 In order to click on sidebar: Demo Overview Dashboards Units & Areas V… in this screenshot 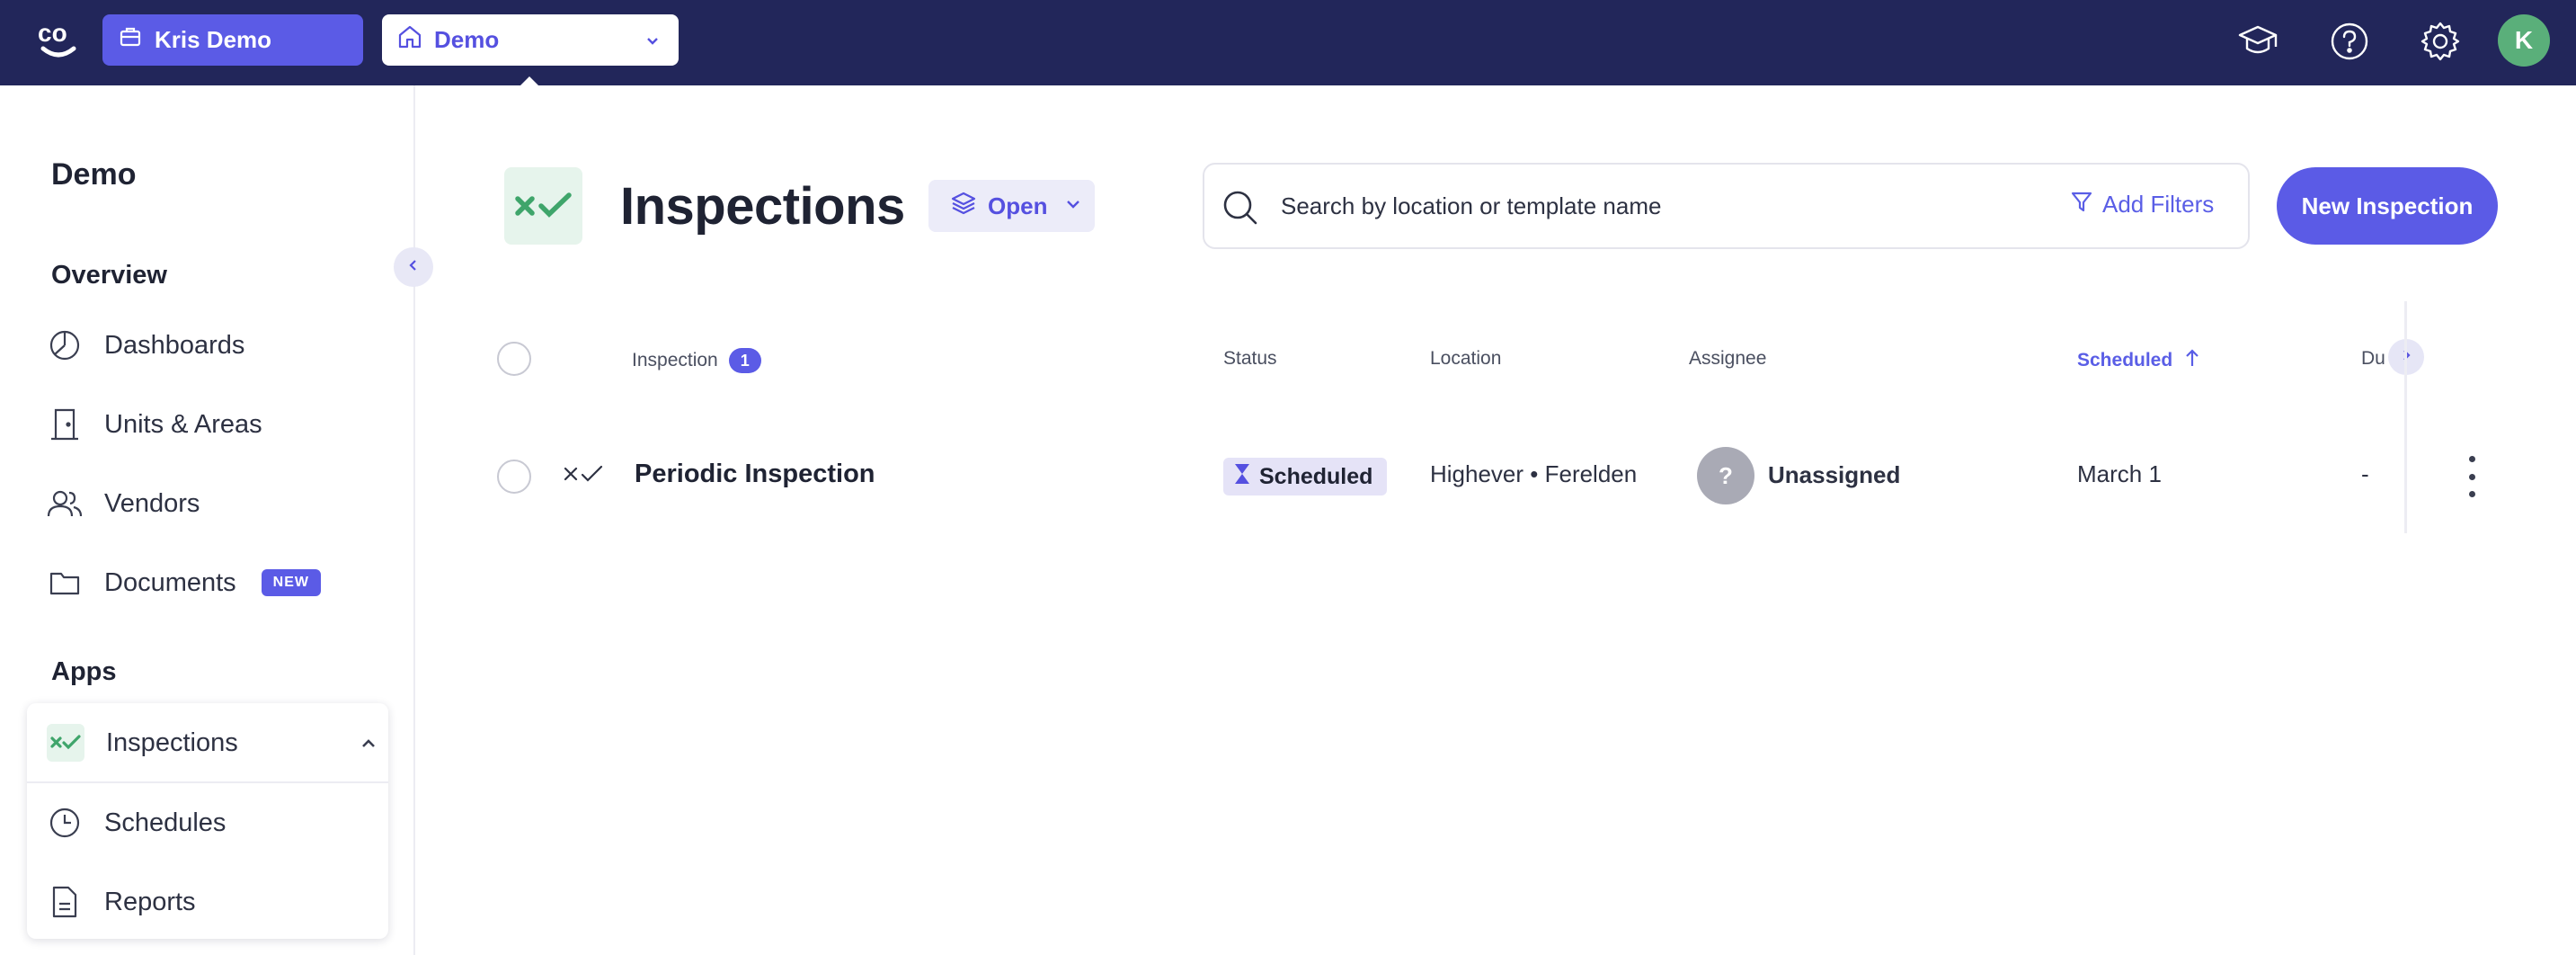, I will do `click(207, 520)`.